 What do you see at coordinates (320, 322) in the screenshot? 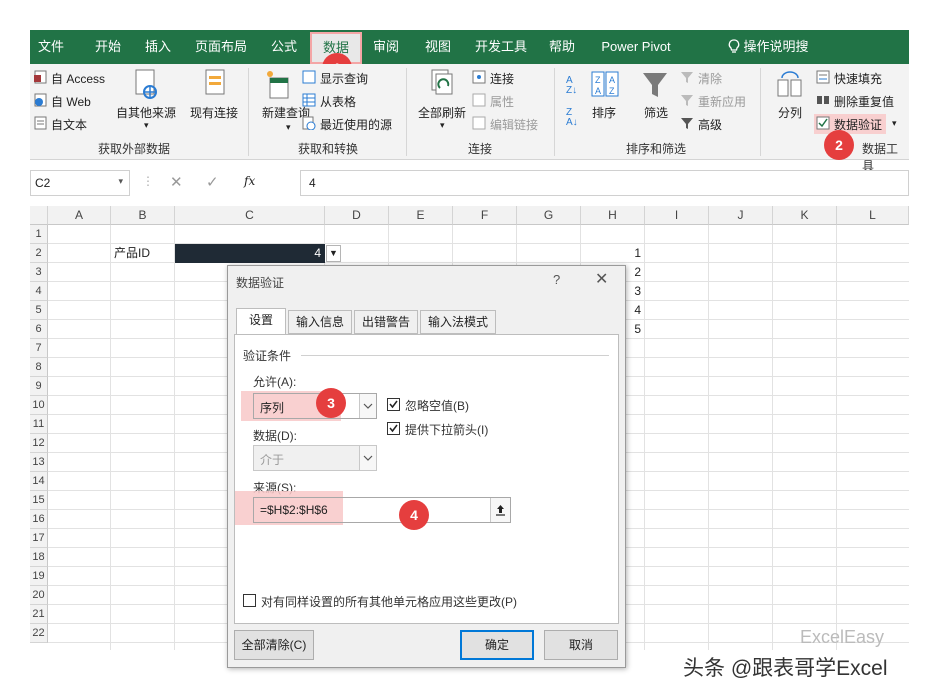
I see `tab-input-message: 输入信息` at bounding box center [320, 322].